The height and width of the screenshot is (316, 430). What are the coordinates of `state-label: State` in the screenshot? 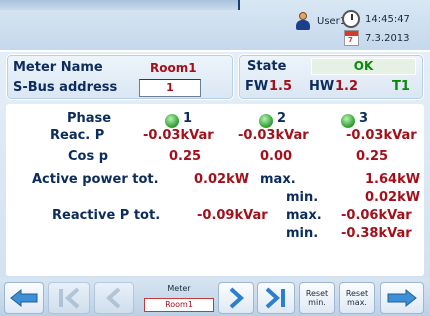 It's located at (267, 66).